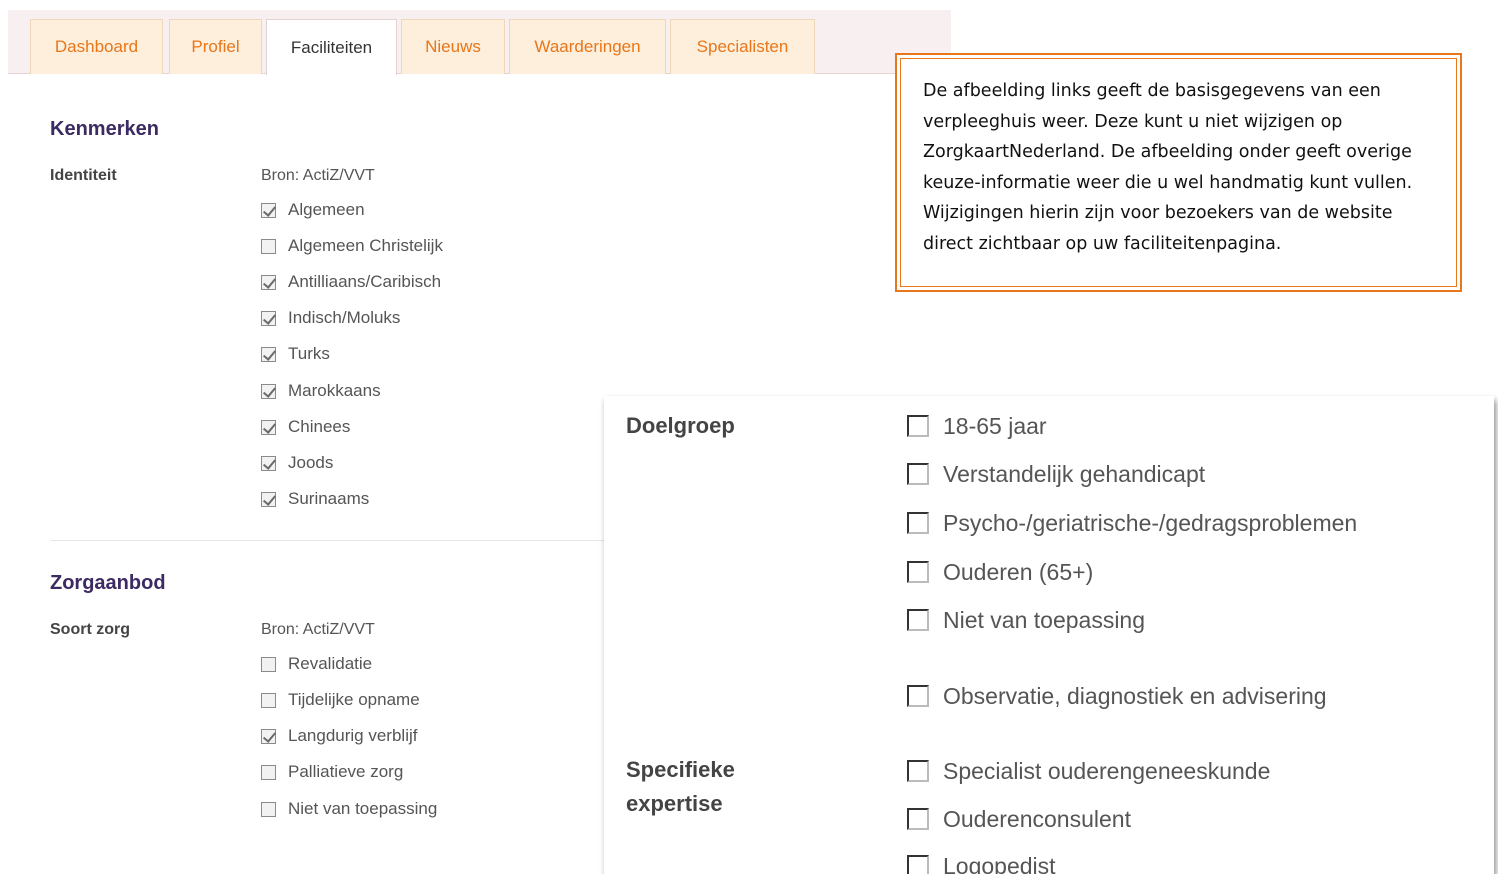  Describe the element at coordinates (365, 245) in the screenshot. I see `checkbox-label: Algemeen Christelijk` at that location.